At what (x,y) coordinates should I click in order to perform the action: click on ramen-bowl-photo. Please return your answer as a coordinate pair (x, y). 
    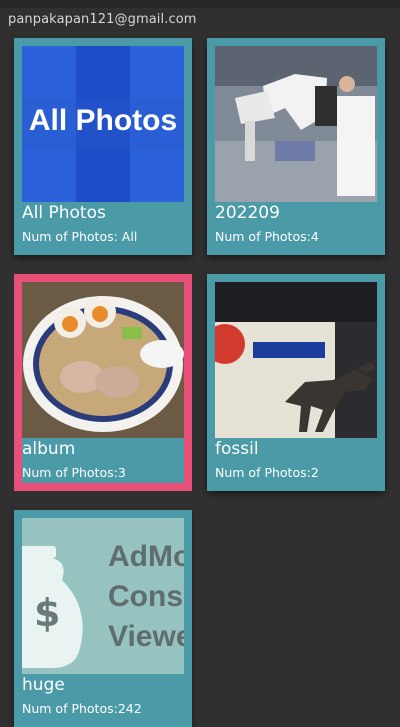
    Looking at the image, I should click on (103, 360).